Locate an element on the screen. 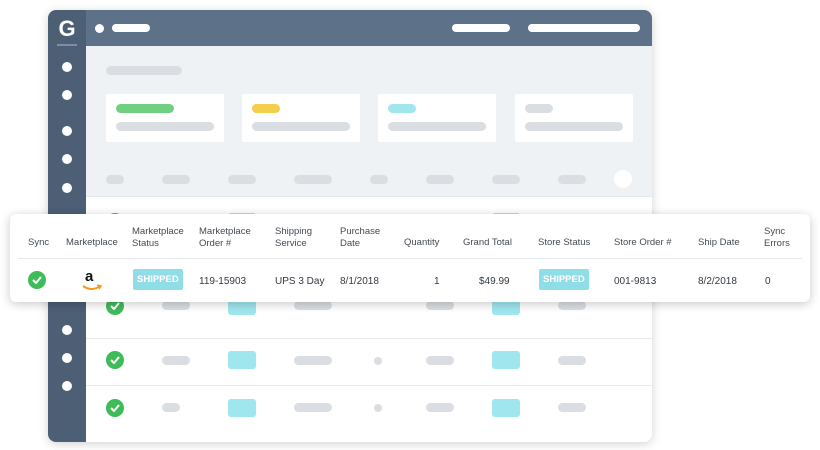  purchase-date-value: 8/1/2018 is located at coordinates (359, 281).